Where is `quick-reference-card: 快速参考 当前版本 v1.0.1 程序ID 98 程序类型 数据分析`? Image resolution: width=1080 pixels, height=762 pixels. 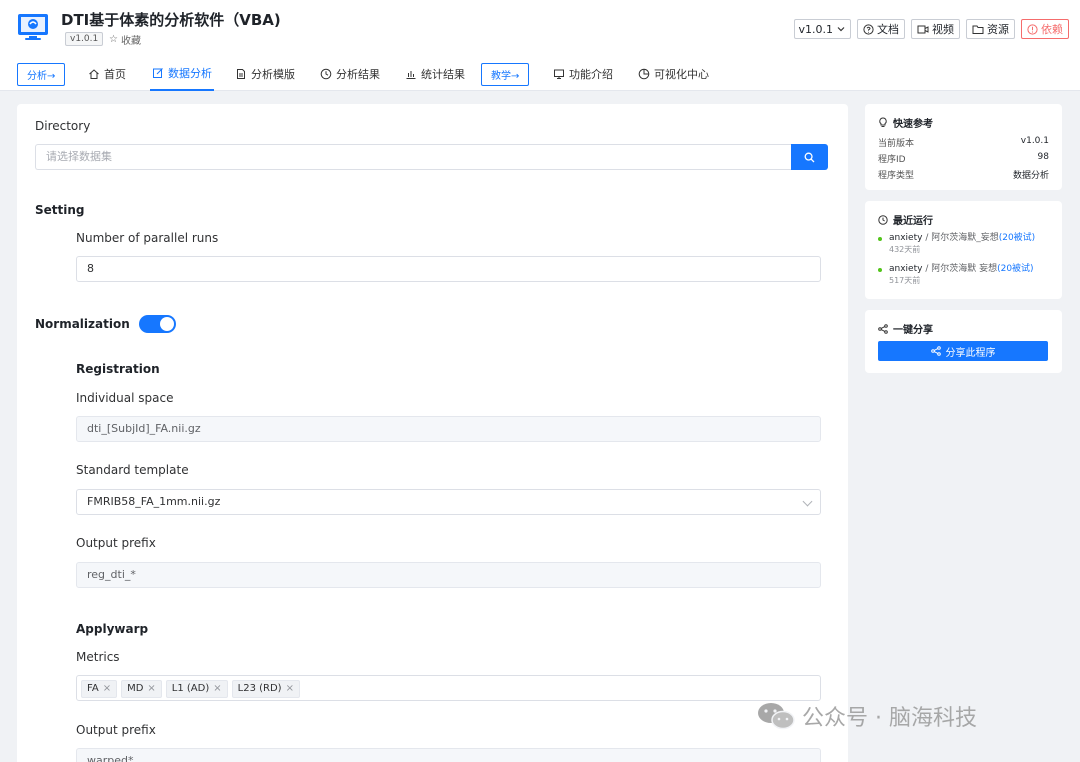
quick-reference-card: 快速参考 当前版本 v1.0.1 程序ID 98 程序类型 数据分析 is located at coordinates (963, 147).